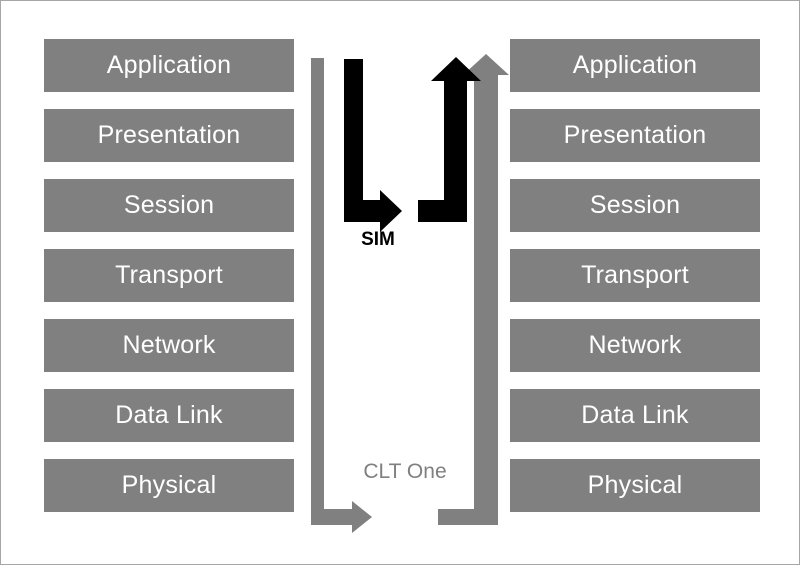  Describe the element at coordinates (373, 145) in the screenshot. I see `sim-downlink-arrow` at that location.